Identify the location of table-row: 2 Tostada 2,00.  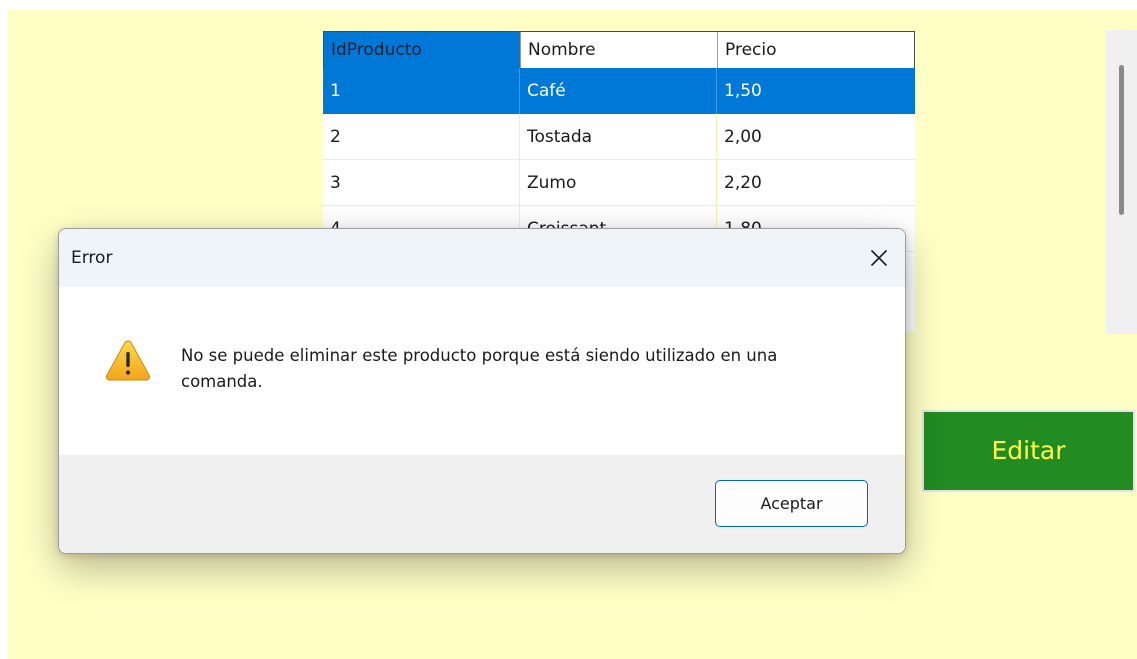
(619, 137).